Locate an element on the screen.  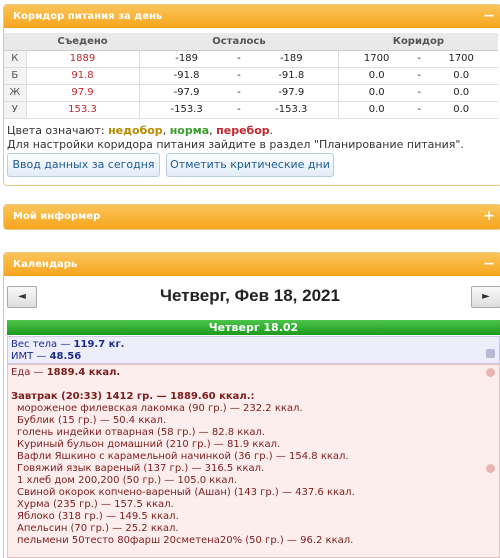
left-max: -91.8 is located at coordinates (292, 76).